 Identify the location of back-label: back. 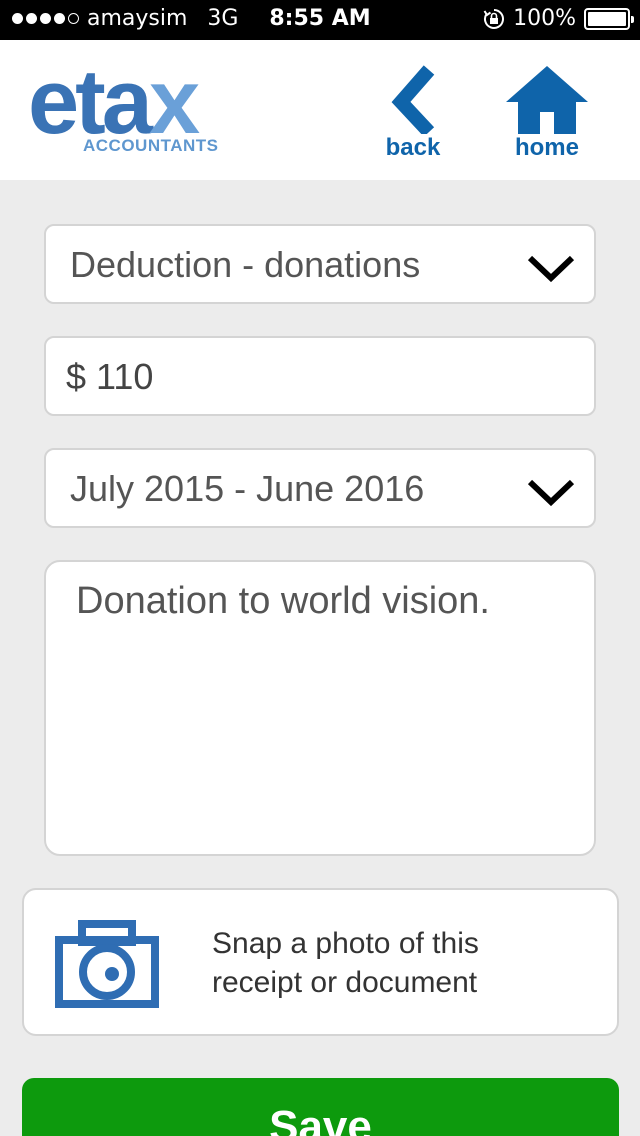
(413, 147).